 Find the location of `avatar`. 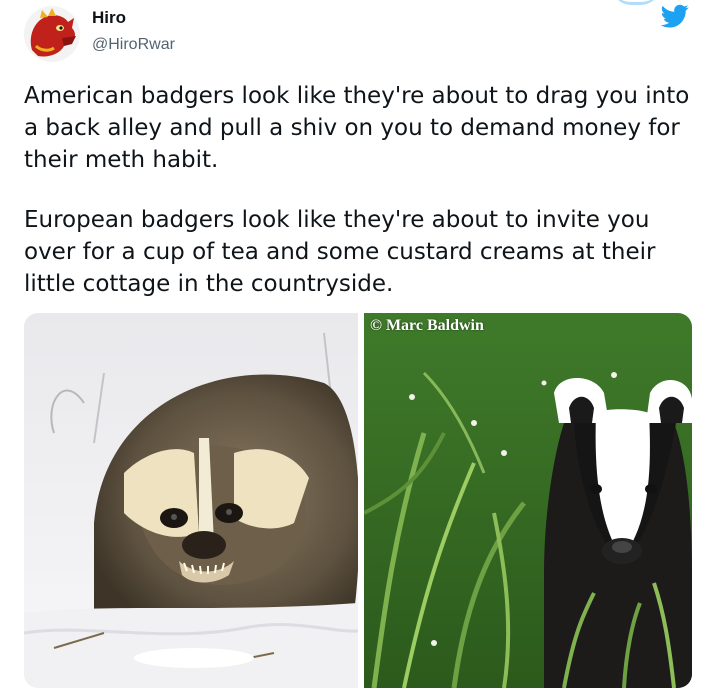

avatar is located at coordinates (52, 34).